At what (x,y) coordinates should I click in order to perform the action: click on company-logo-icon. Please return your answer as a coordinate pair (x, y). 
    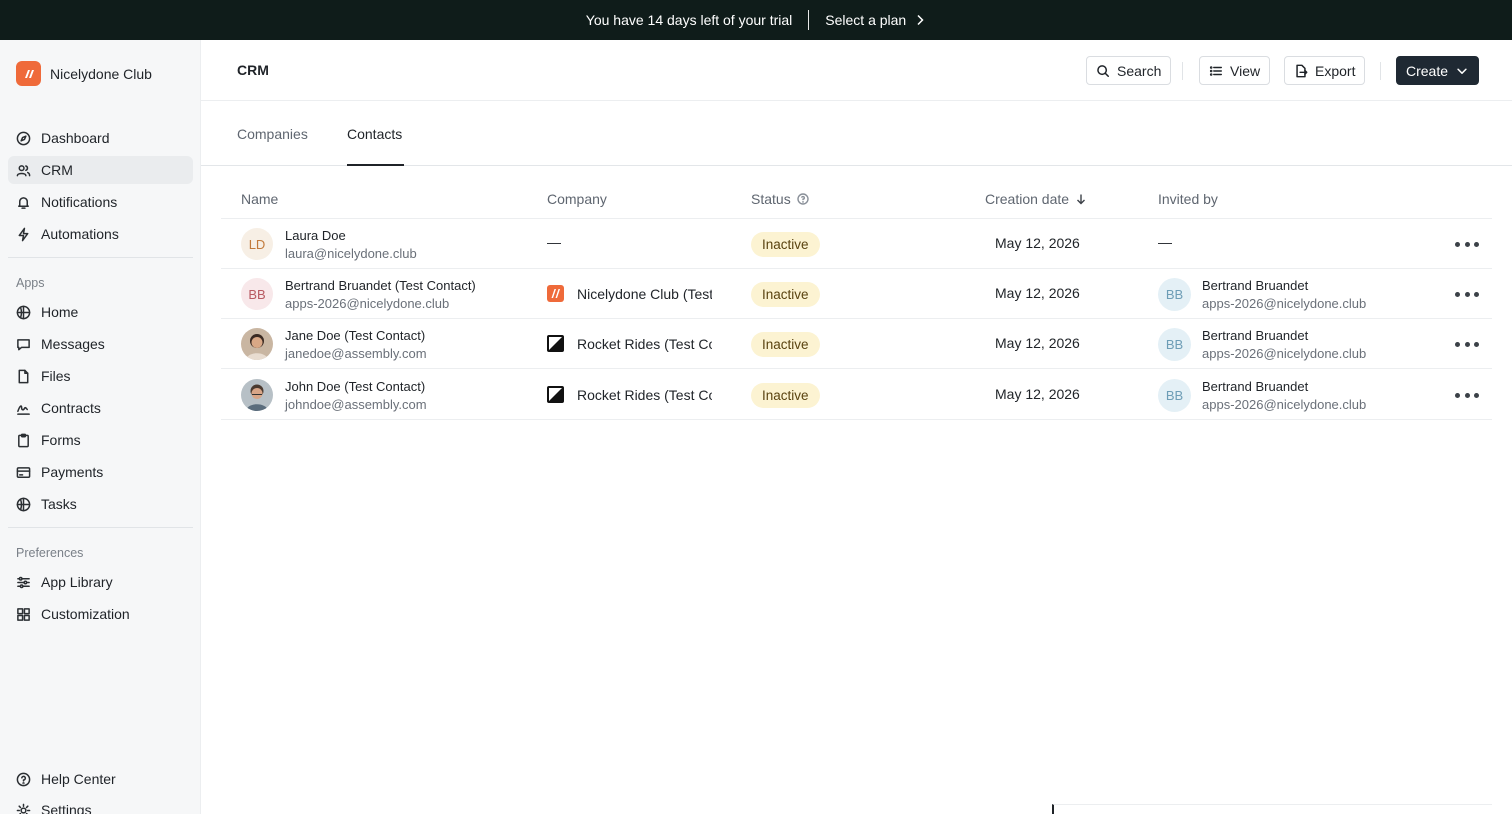
    Looking at the image, I should click on (555, 293).